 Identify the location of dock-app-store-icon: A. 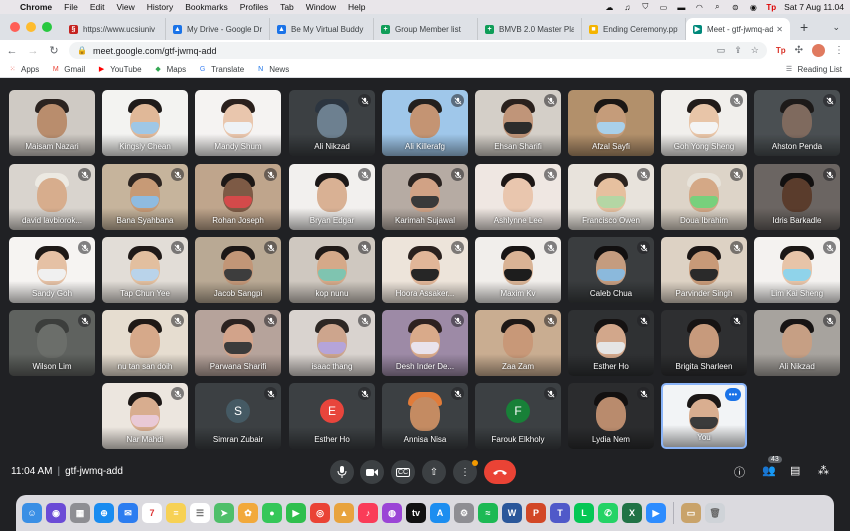
(440, 513).